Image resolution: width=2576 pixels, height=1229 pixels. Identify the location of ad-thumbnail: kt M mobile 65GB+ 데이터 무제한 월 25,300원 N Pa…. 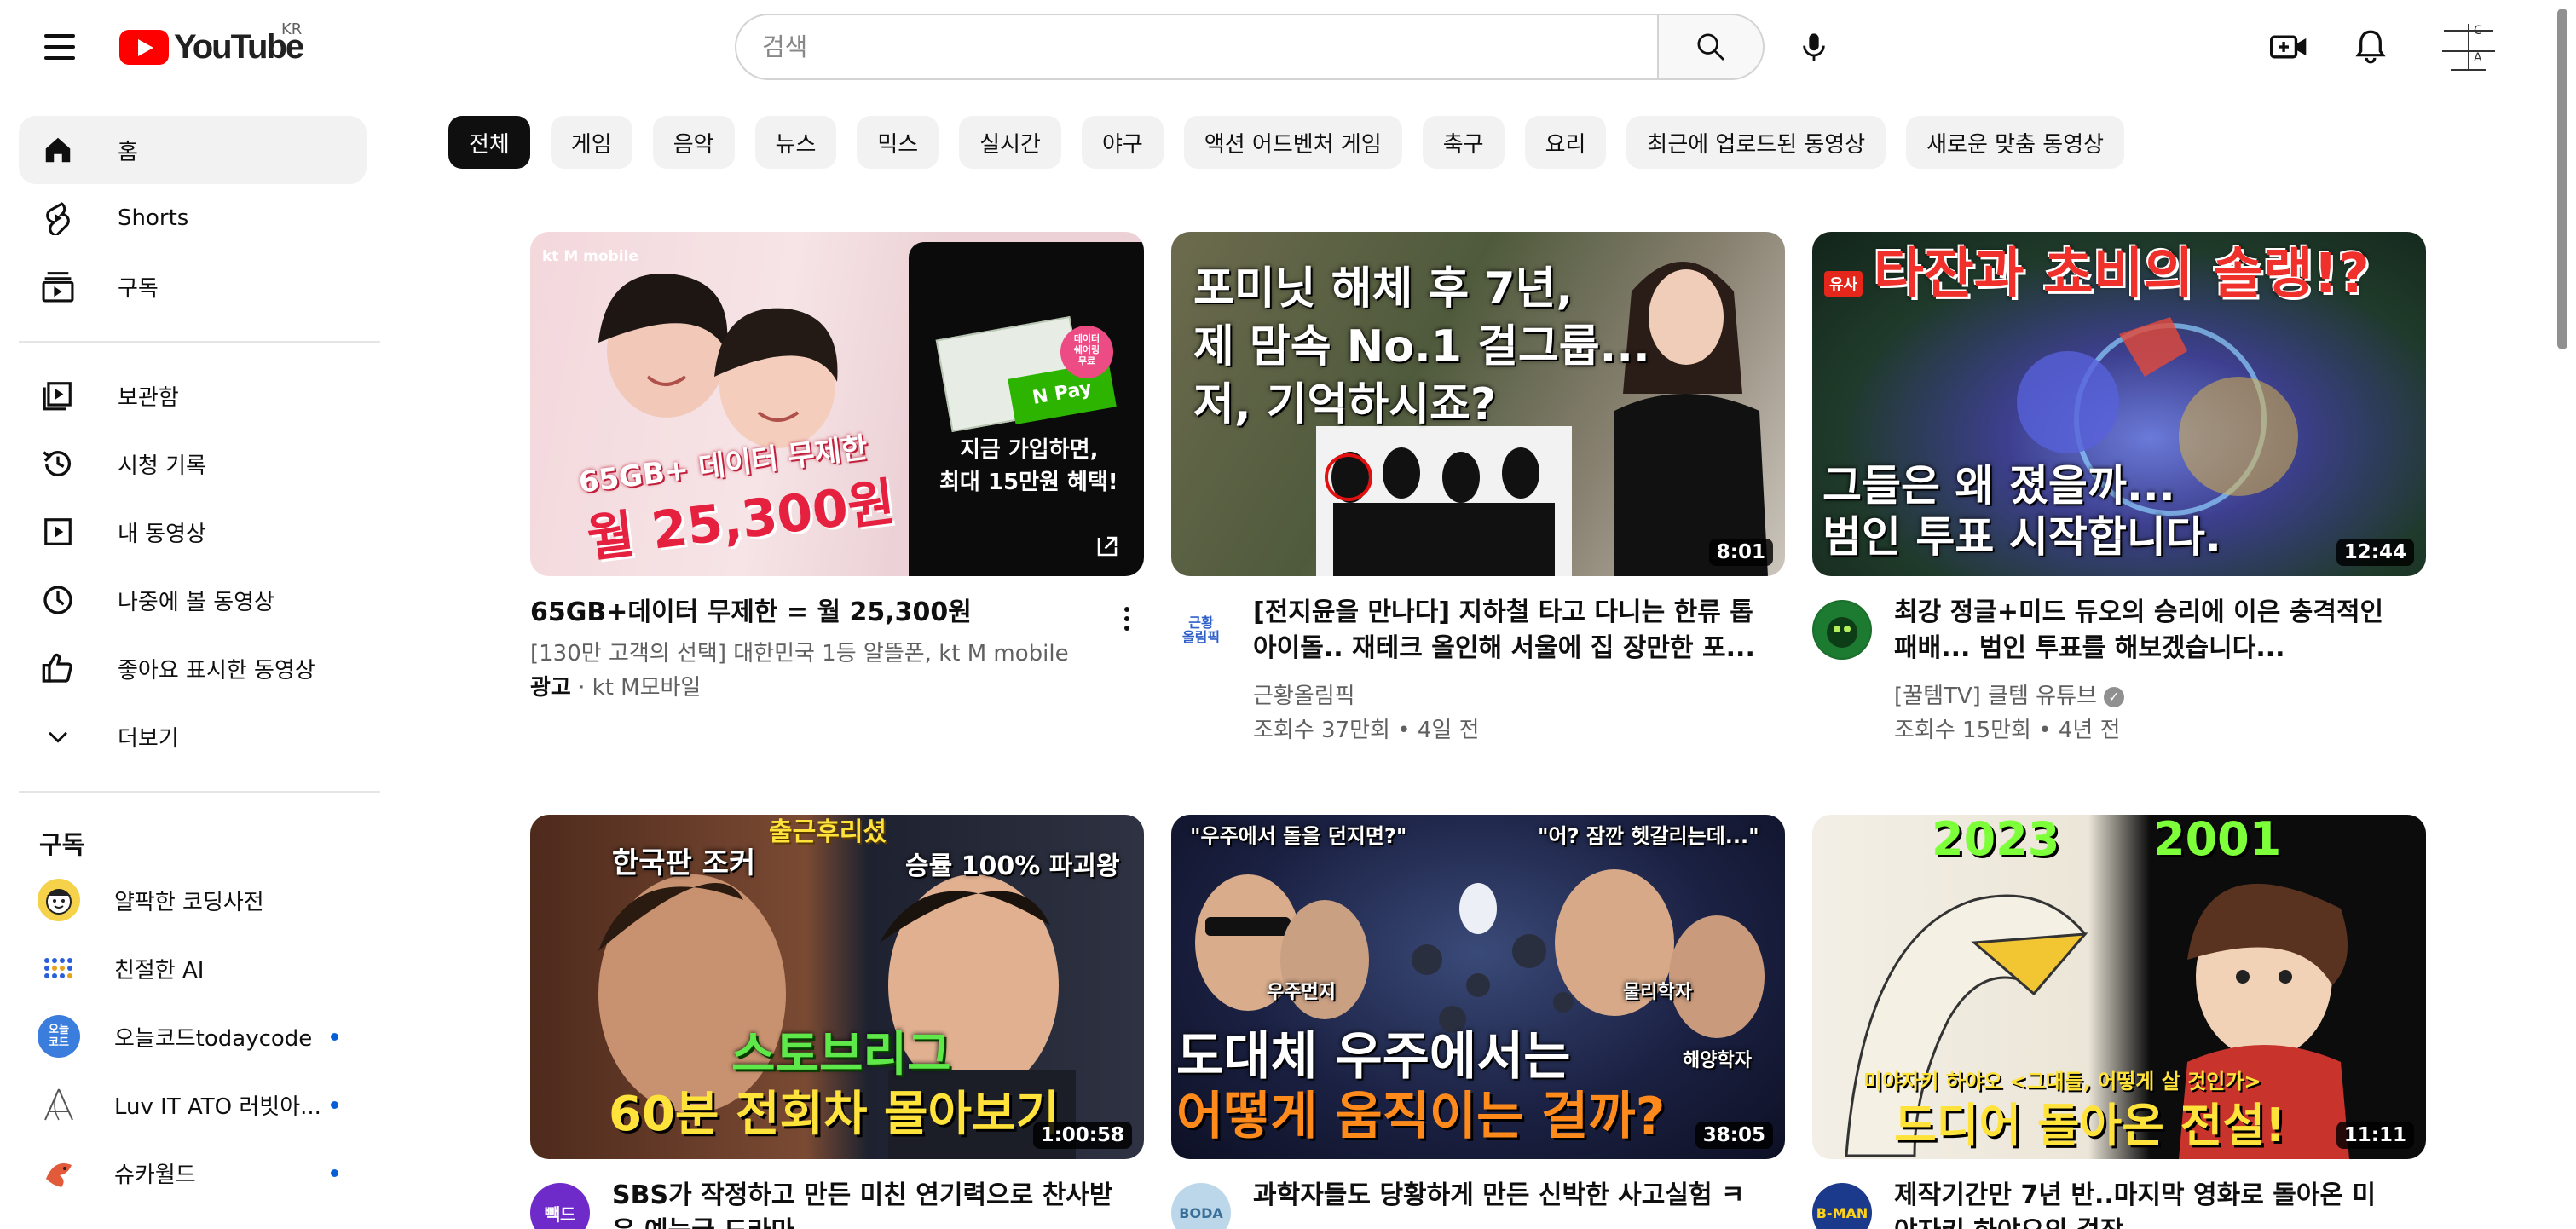
(837, 404).